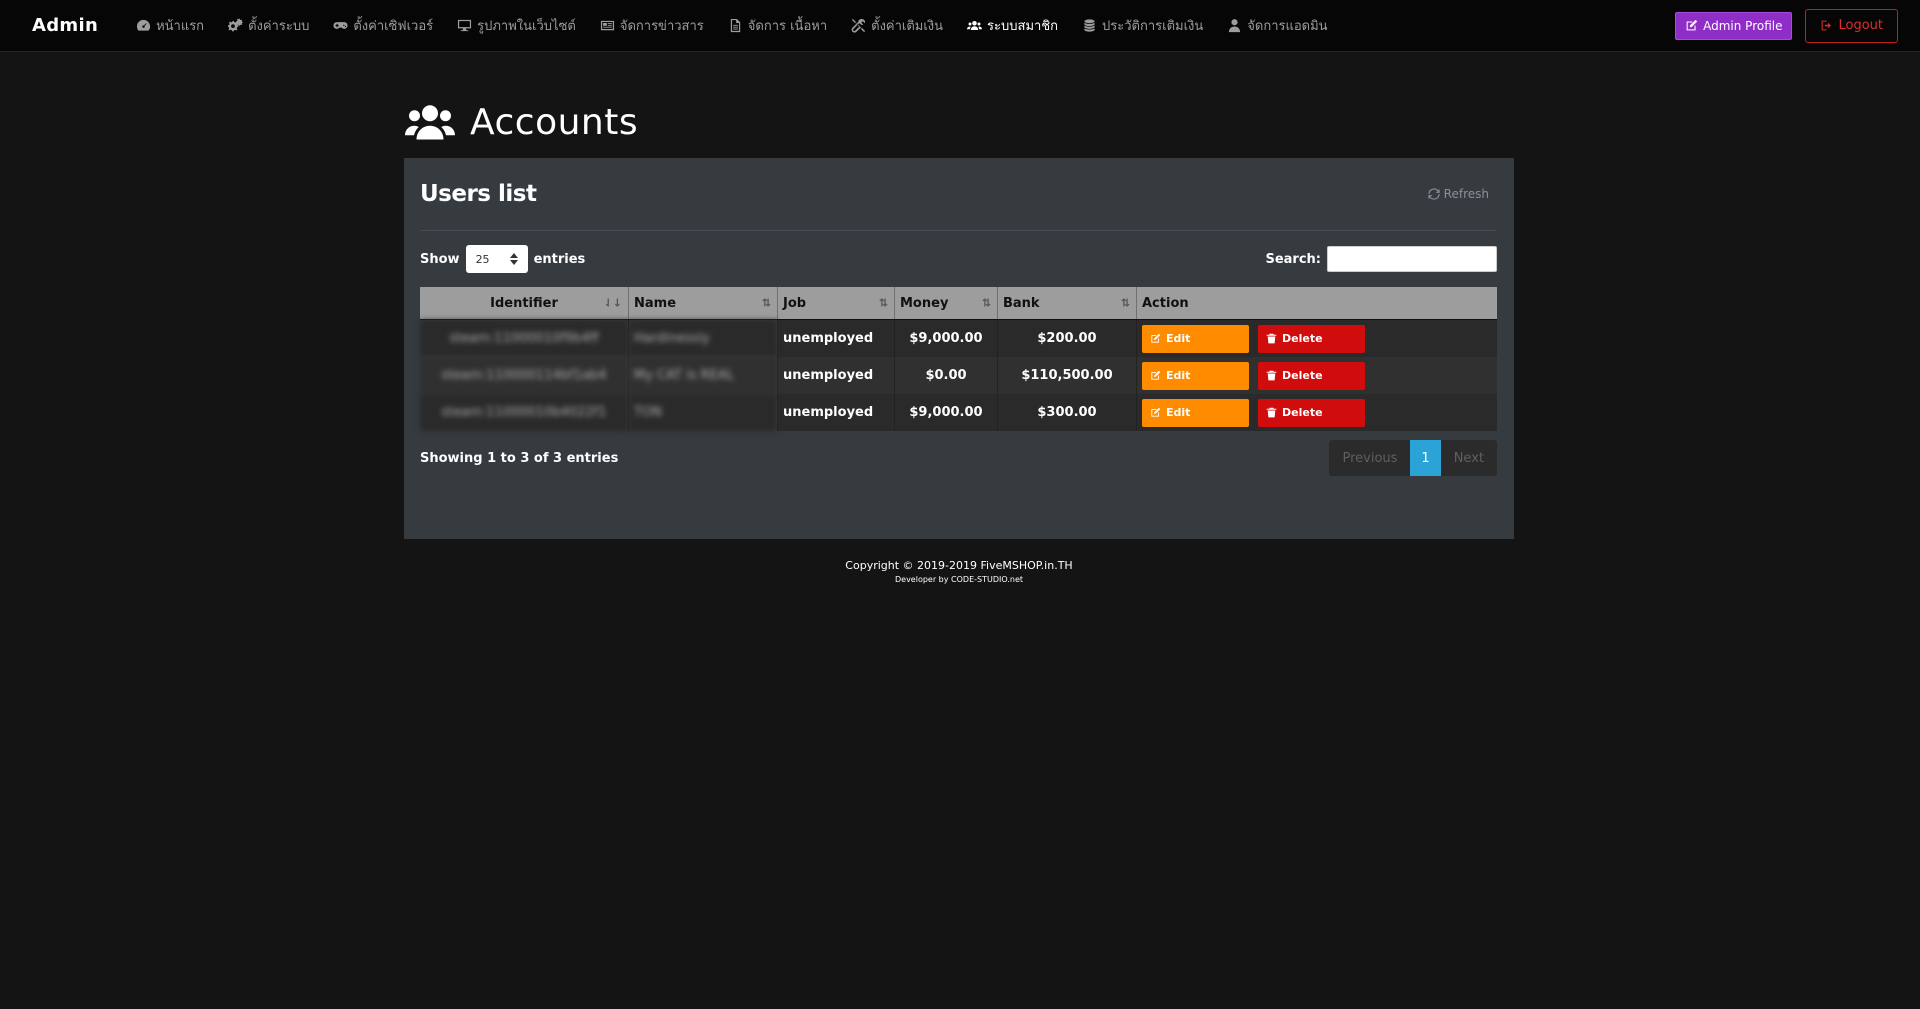 The image size is (1920, 1009). I want to click on column-label: Bank, so click(1021, 303).